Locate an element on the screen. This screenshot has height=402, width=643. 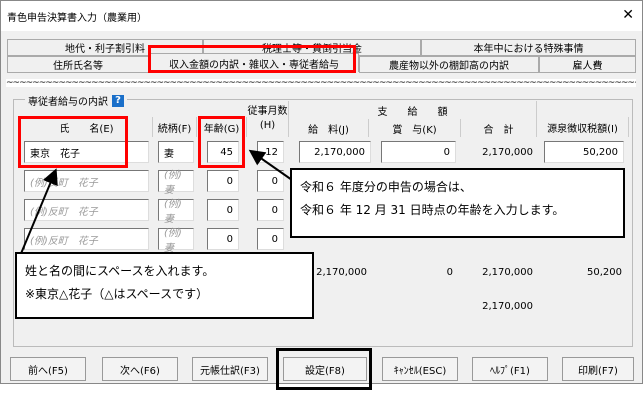
name-callout-line: ※東京△花子（△はスペースです） is located at coordinates (117, 294).